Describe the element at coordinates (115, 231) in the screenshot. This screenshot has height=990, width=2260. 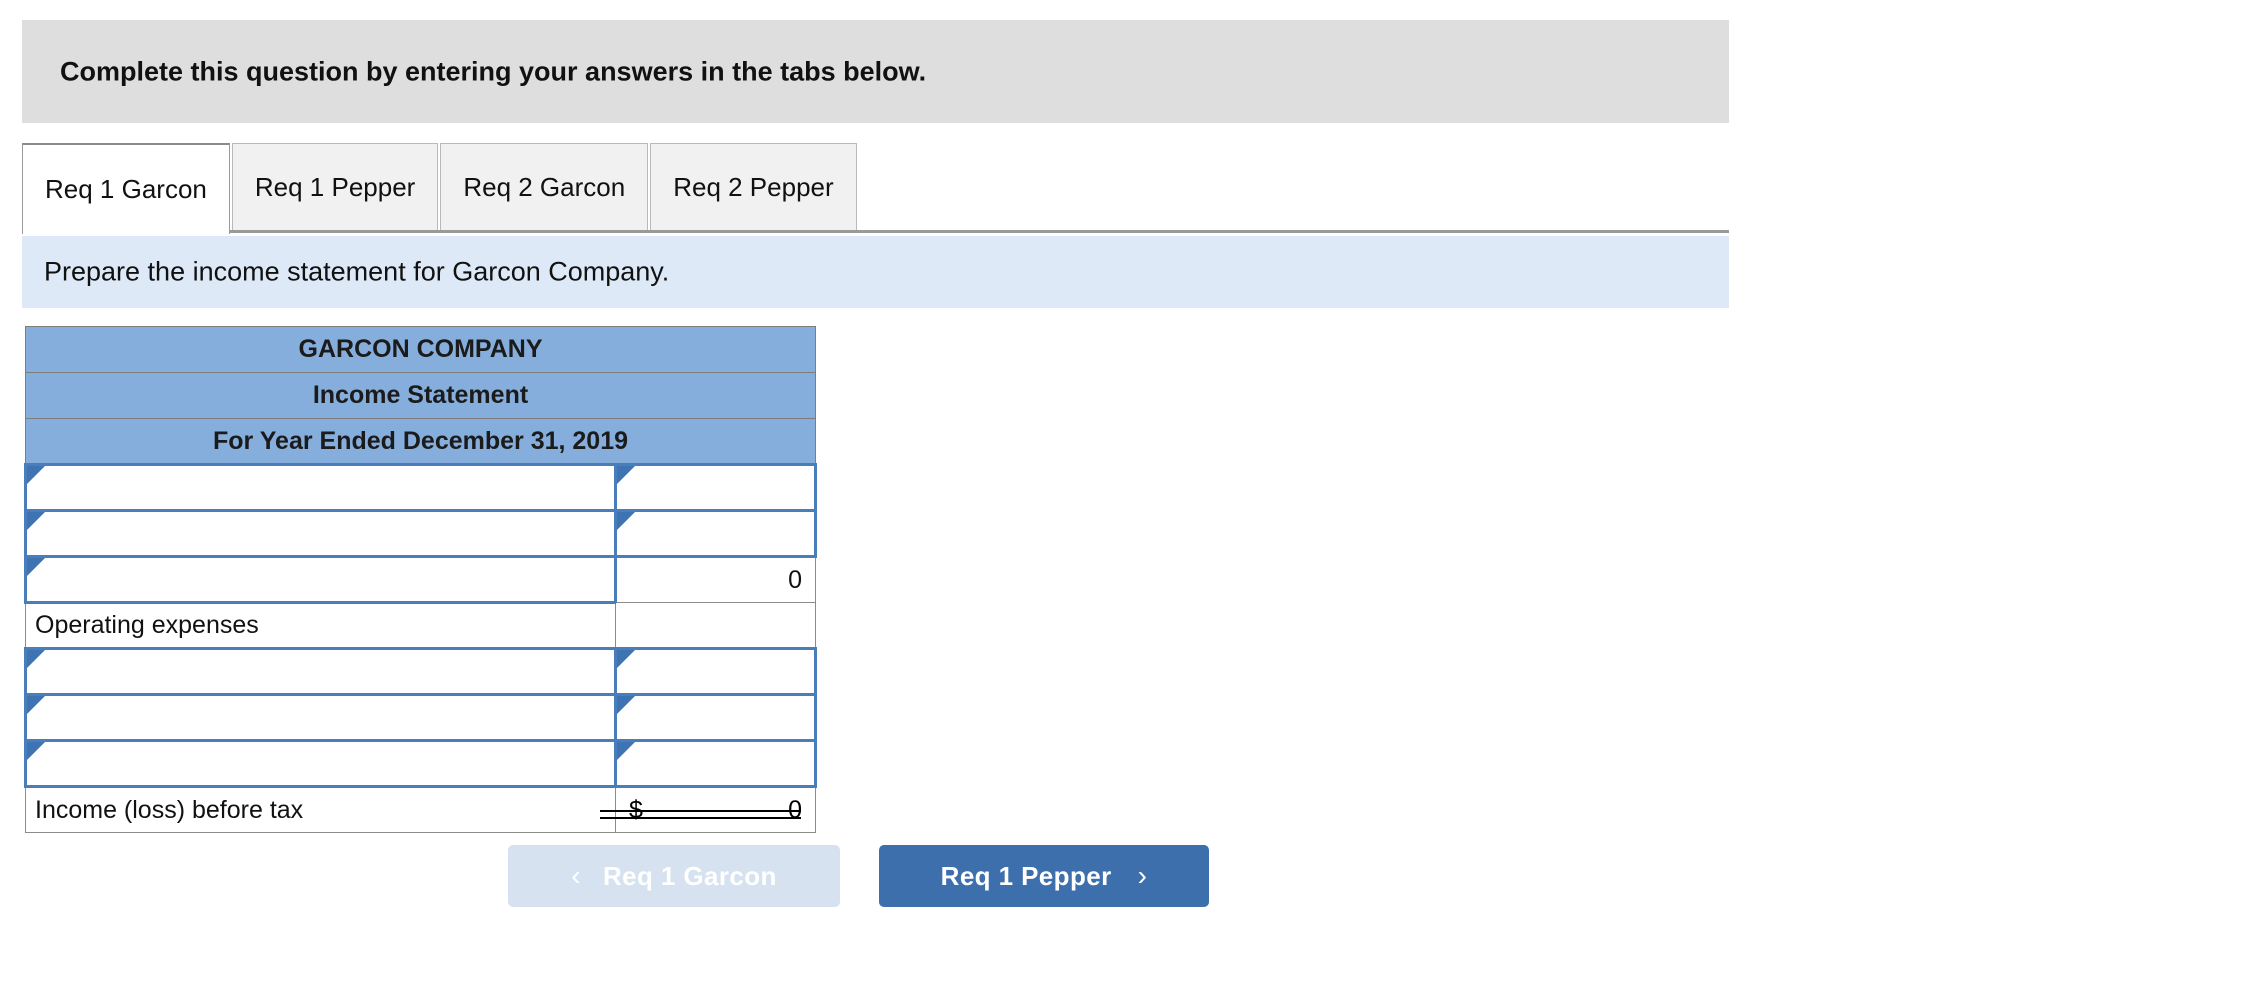
I see `active-tab-underline-mask` at that location.